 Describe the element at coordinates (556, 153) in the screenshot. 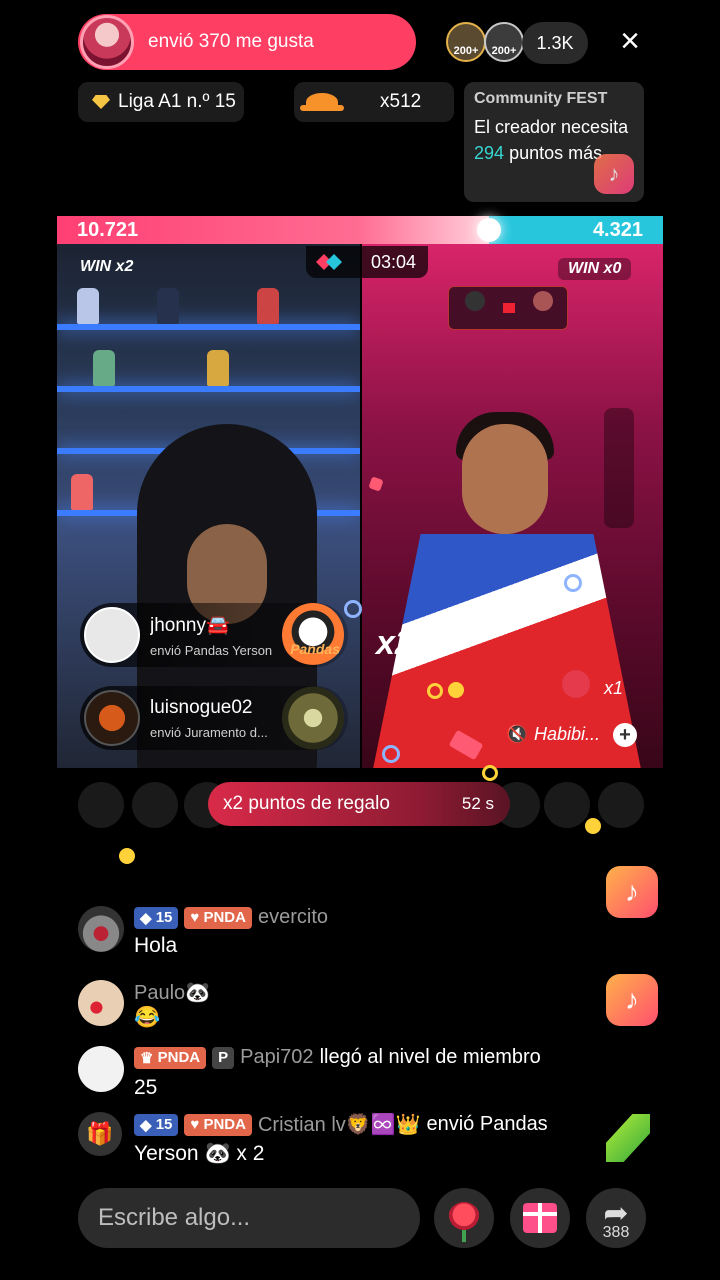

I see `community-line-after: puntos más` at that location.